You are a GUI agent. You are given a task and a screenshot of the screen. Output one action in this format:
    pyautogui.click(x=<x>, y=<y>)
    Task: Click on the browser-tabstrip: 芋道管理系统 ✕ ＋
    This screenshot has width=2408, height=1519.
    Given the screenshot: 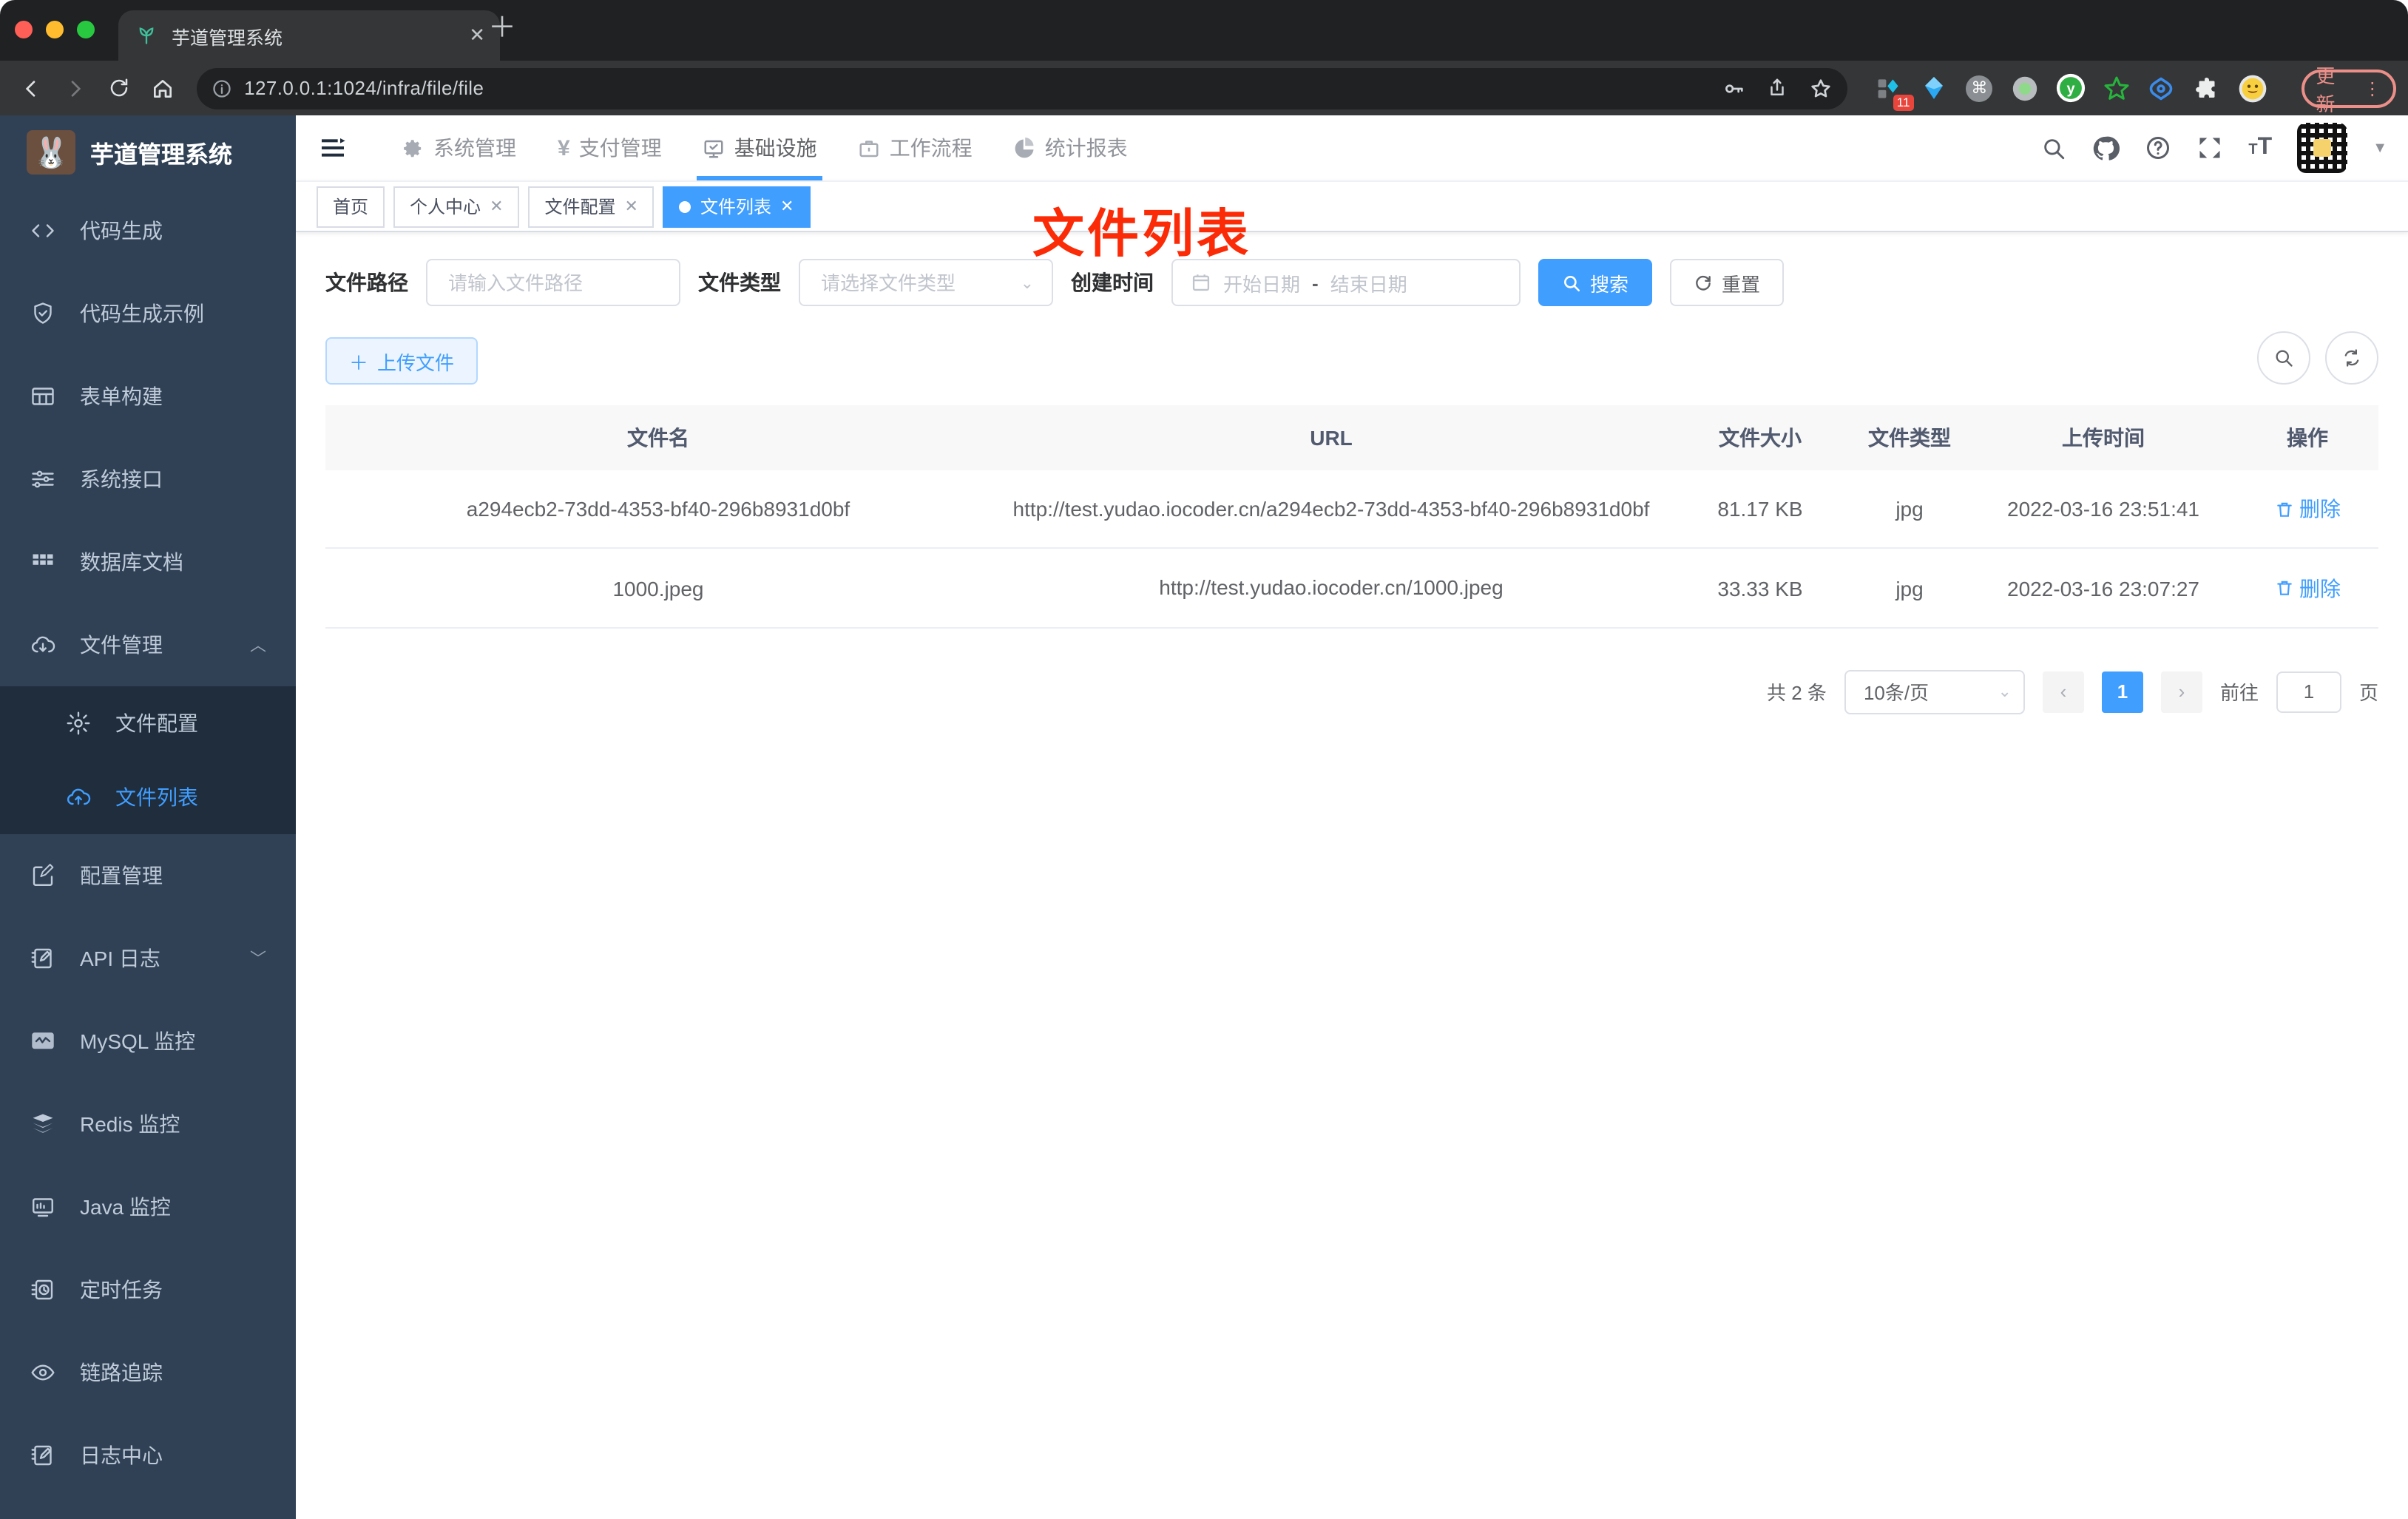 What is the action you would take?
    pyautogui.click(x=1204, y=30)
    